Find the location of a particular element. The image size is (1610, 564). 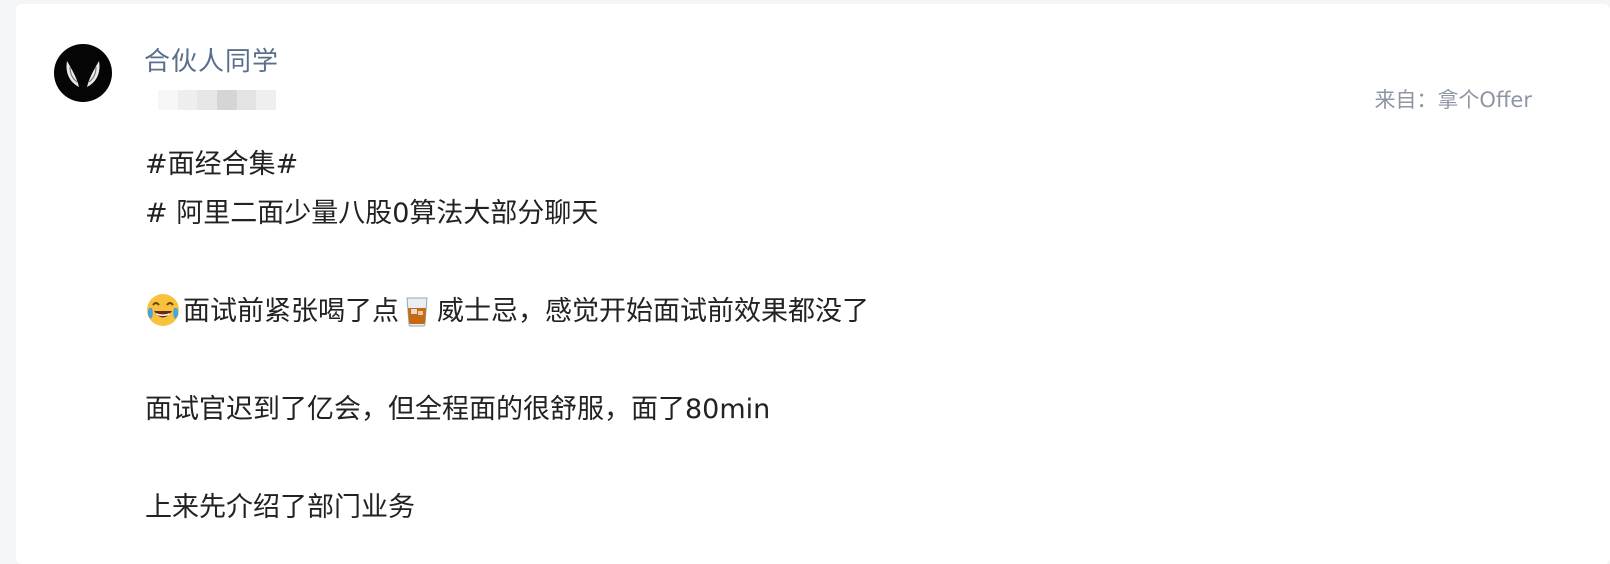

venom-eyes-icon is located at coordinates (83, 74).